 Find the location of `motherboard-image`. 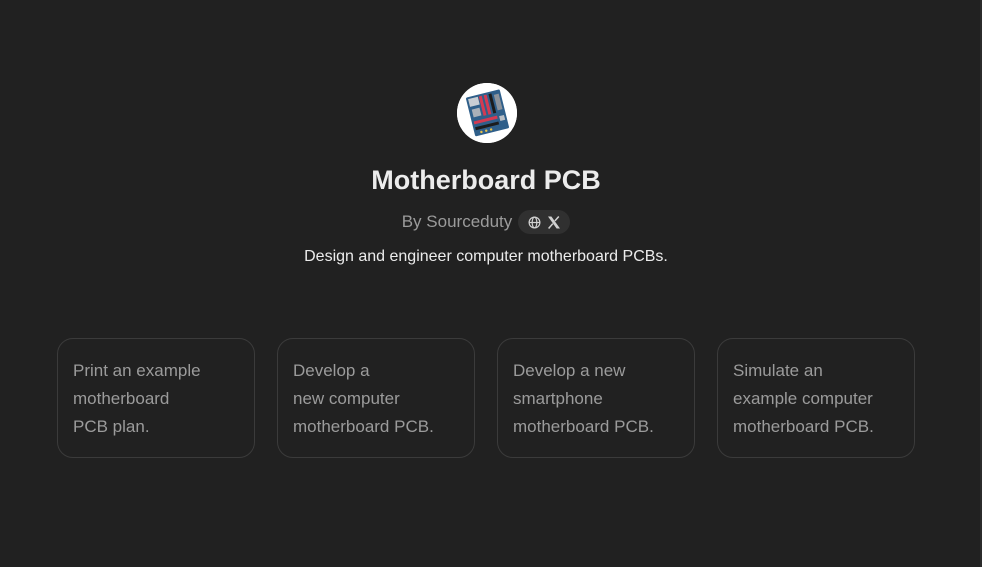

motherboard-image is located at coordinates (487, 113).